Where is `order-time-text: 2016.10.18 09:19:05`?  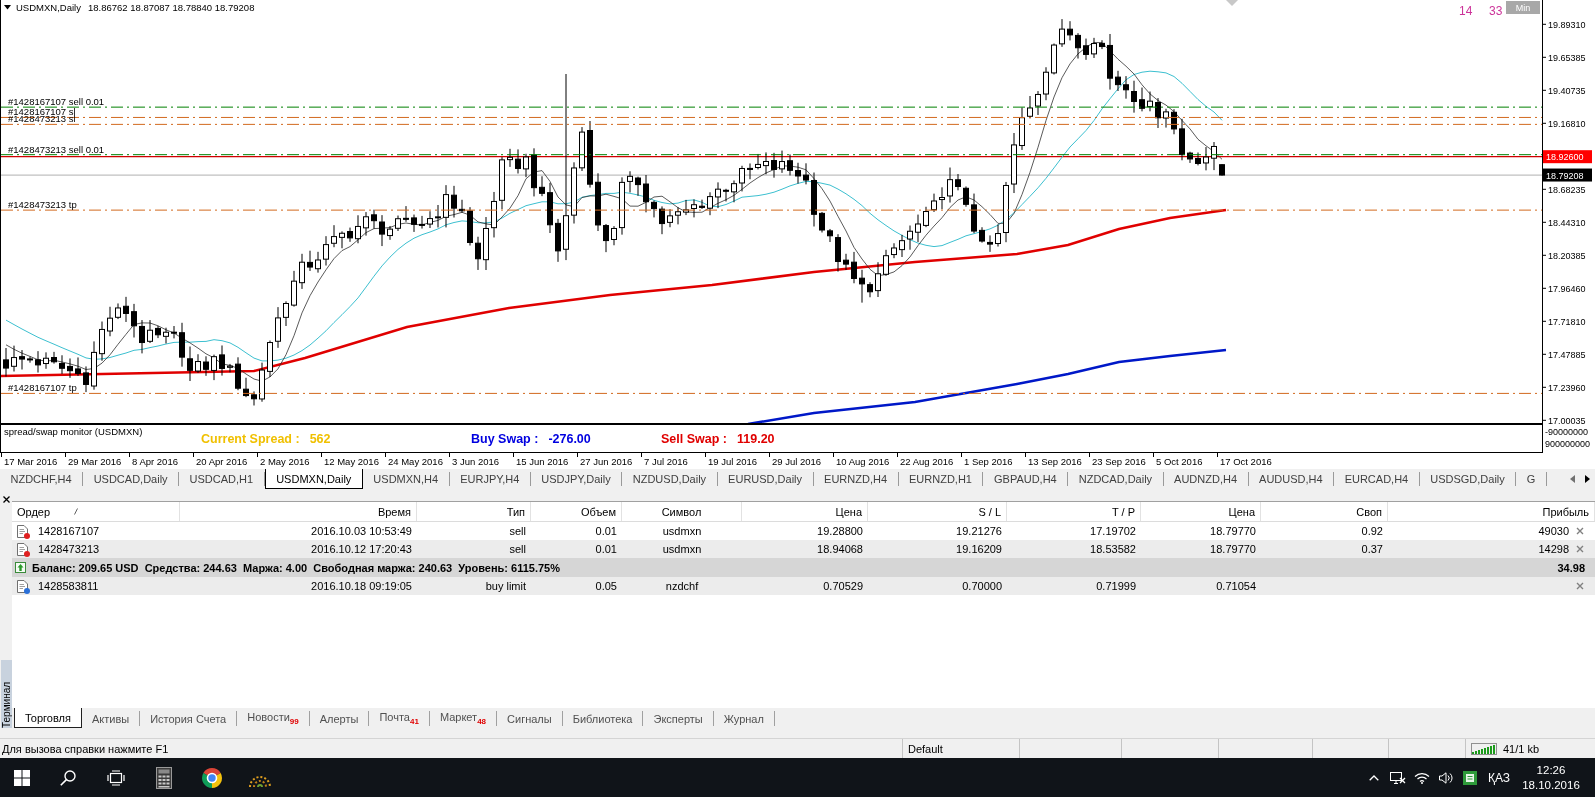 order-time-text: 2016.10.18 09:19:05 is located at coordinates (361, 586).